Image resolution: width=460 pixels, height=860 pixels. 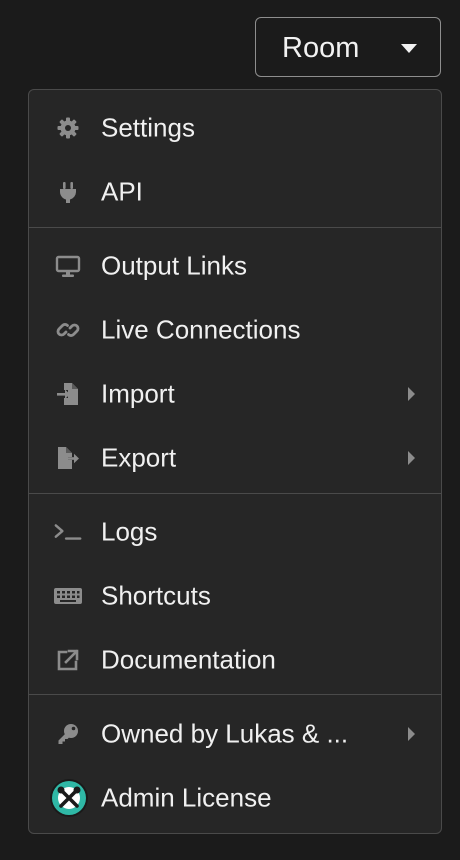 What do you see at coordinates (321, 48) in the screenshot?
I see `room-dropdown-label: Room` at bounding box center [321, 48].